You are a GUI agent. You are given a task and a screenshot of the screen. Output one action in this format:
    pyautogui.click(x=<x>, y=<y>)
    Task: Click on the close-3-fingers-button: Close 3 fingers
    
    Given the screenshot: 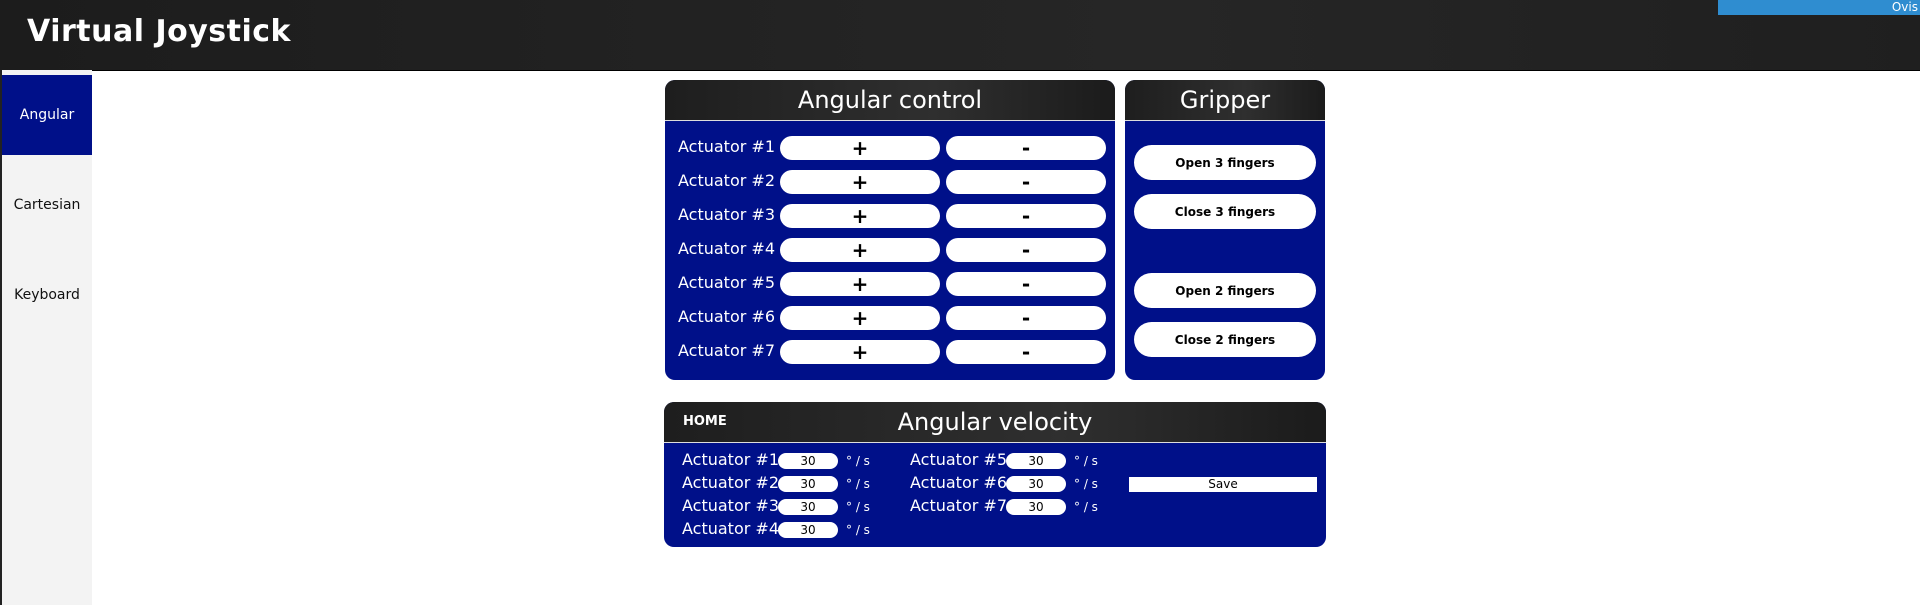 What is the action you would take?
    pyautogui.click(x=1225, y=211)
    